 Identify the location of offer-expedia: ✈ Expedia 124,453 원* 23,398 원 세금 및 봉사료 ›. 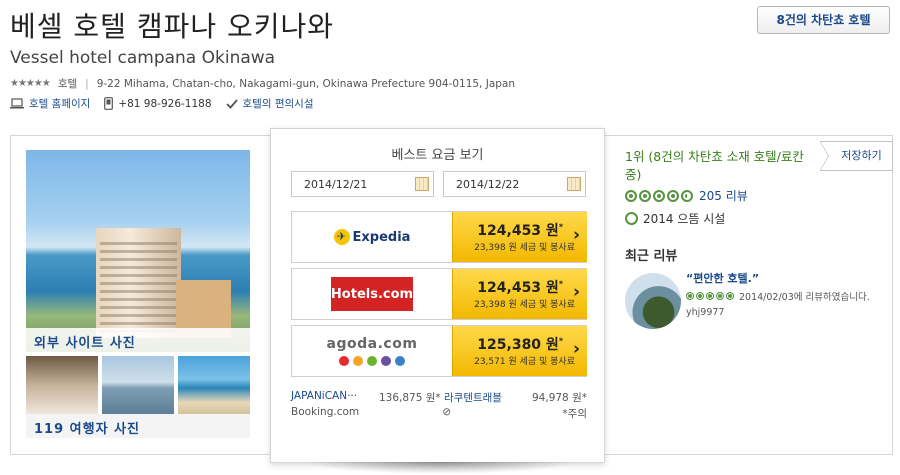
(439, 237).